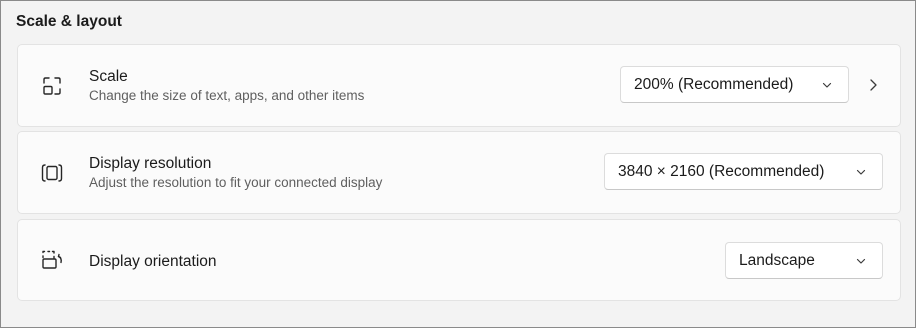  Describe the element at coordinates (714, 84) in the screenshot. I see `scale-dropdown-value: 200% (Recommended)` at that location.